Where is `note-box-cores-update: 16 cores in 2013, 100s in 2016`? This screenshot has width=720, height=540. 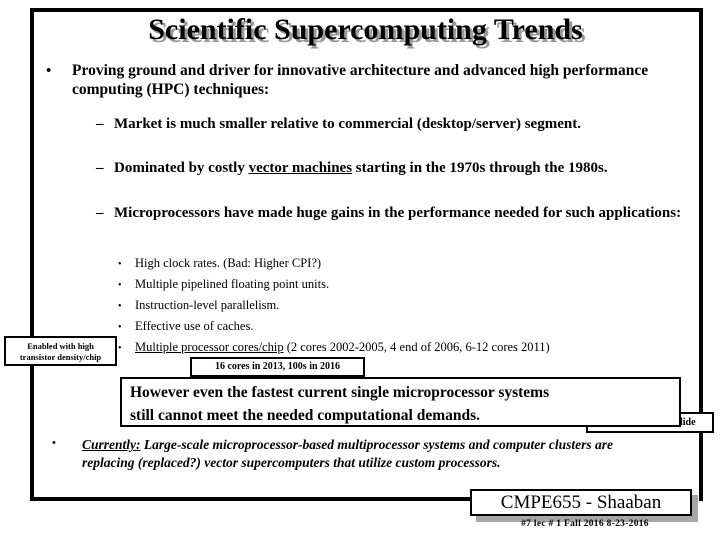
note-box-cores-update: 16 cores in 2013, 100s in 2016 is located at coordinates (277, 367).